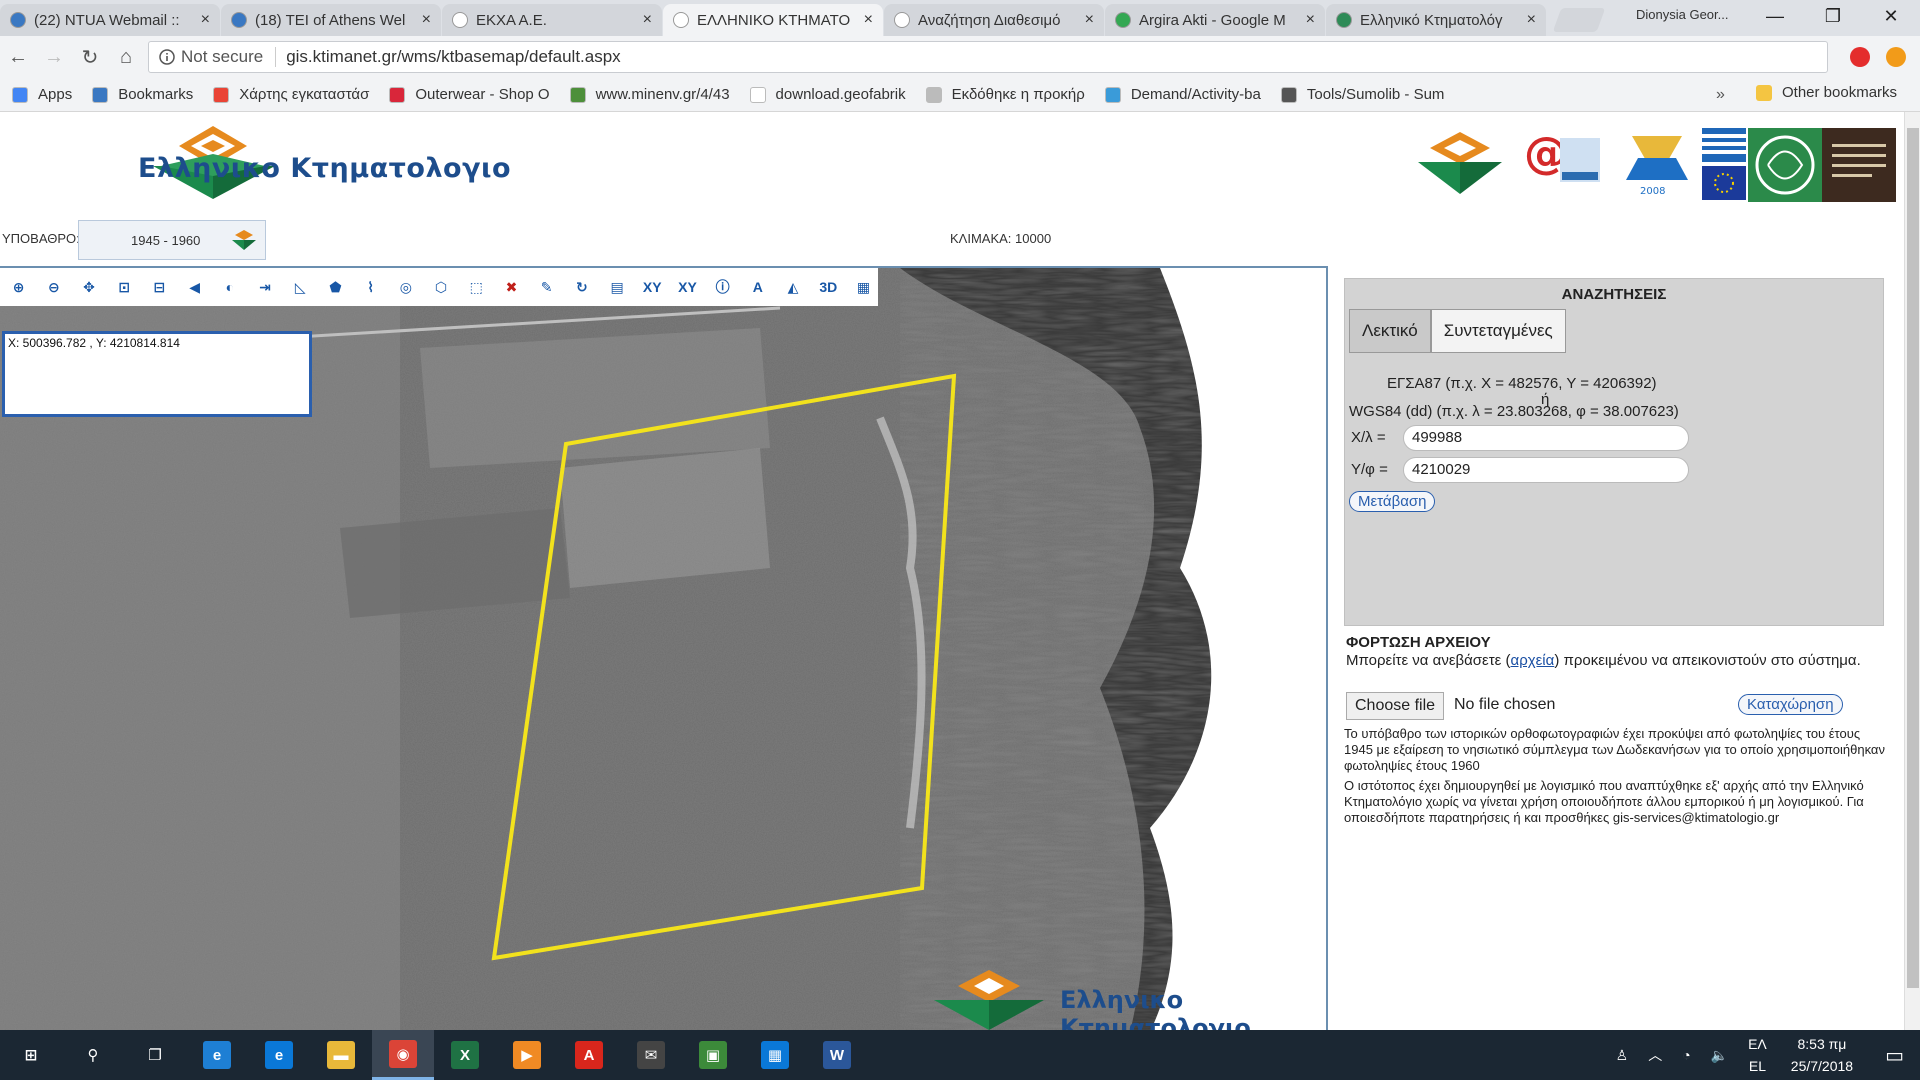 The image size is (1920, 1080). What do you see at coordinates (229, 287) in the screenshot?
I see `full-extent-icon: ◐` at bounding box center [229, 287].